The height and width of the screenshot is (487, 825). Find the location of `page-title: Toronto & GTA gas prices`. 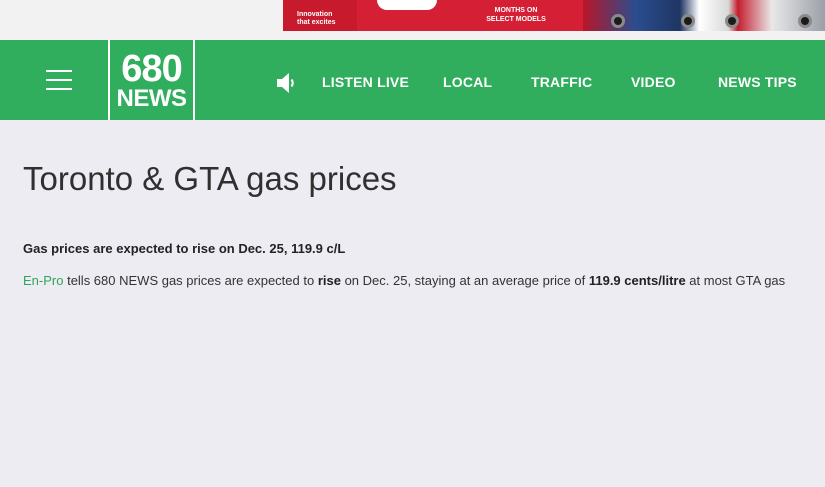

page-title: Toronto & GTA gas prices is located at coordinates (210, 178).